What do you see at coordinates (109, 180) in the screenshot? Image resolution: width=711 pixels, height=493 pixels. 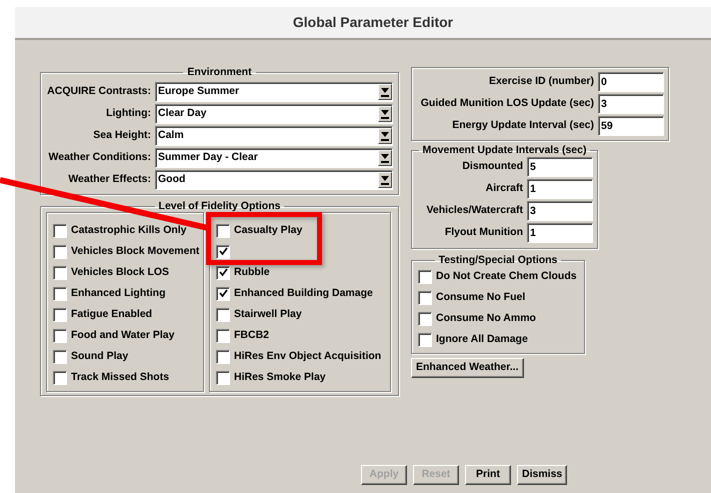 I see `field-label: Weather Effects:` at bounding box center [109, 180].